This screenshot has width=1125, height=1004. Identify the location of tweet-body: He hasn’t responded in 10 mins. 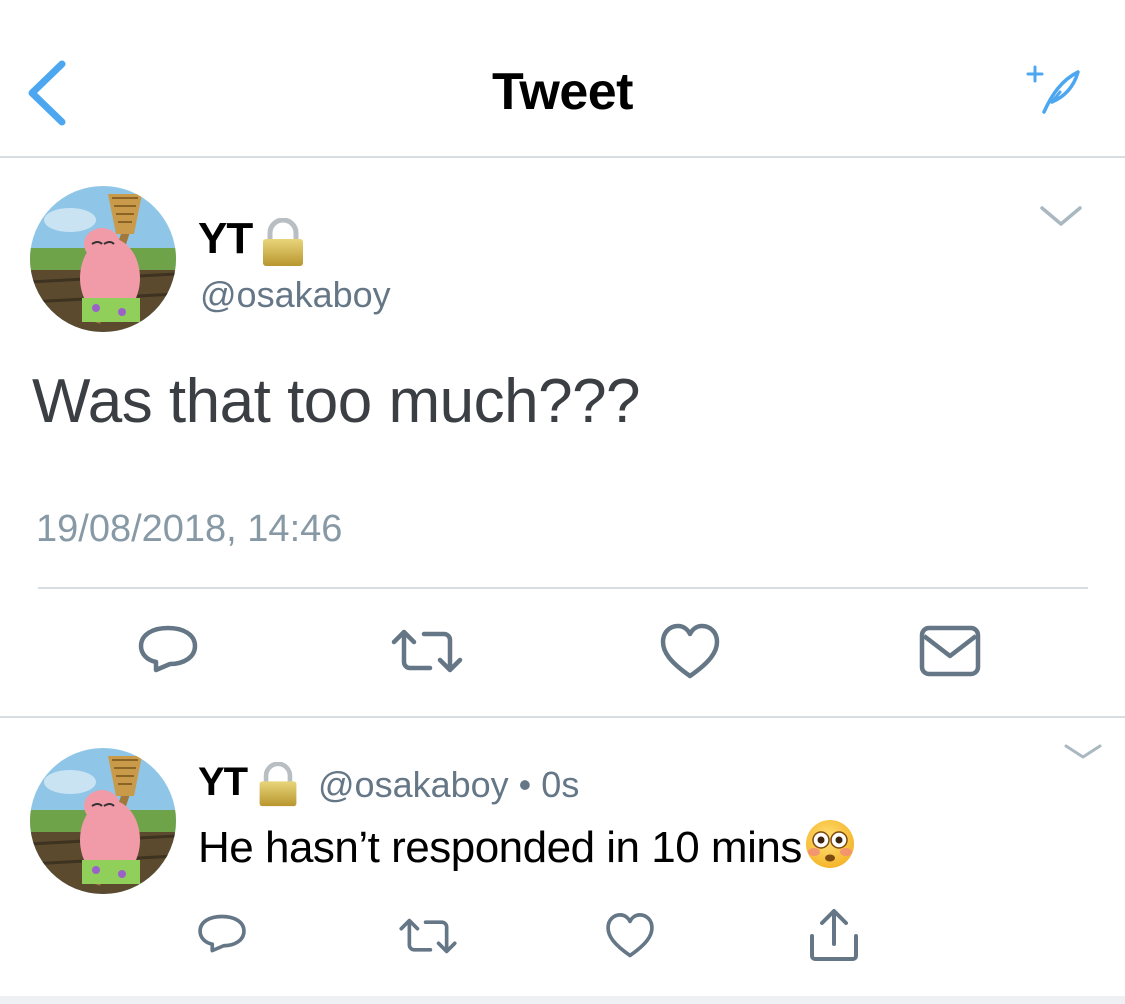
(500, 847).